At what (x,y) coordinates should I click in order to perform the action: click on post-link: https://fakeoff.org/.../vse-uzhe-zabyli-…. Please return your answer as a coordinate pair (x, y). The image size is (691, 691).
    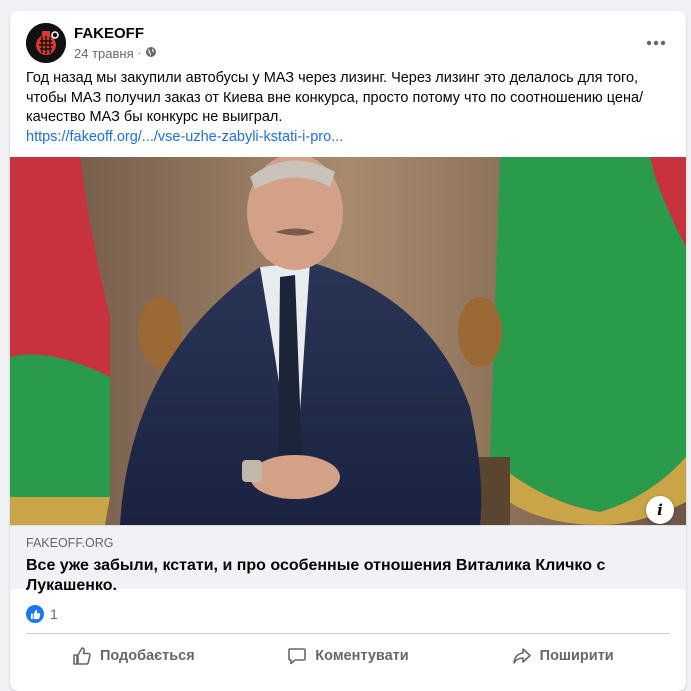
    Looking at the image, I should click on (348, 138).